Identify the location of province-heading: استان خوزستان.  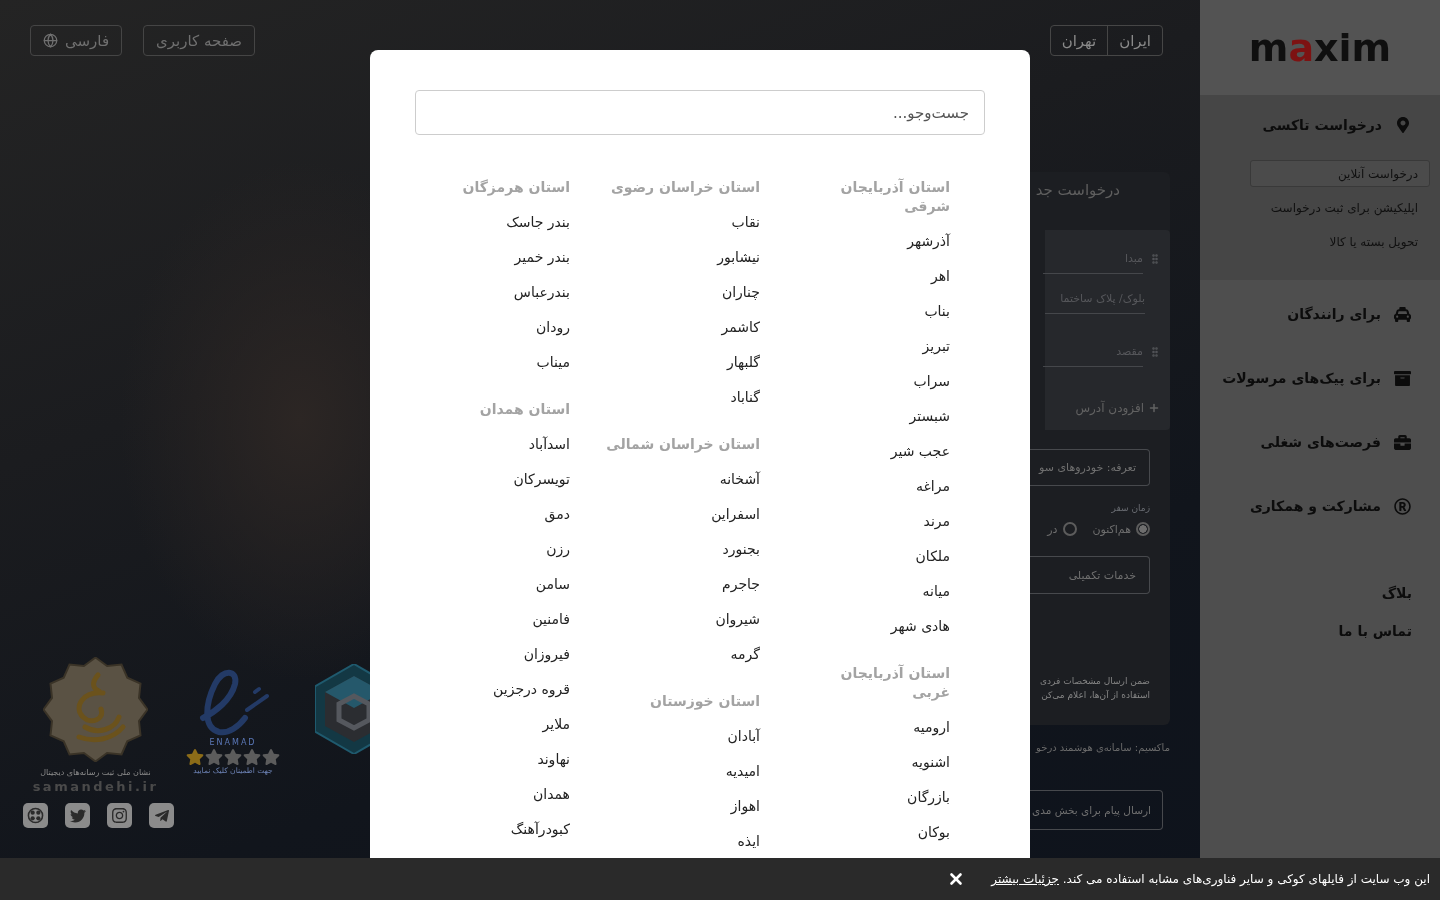
(705, 701).